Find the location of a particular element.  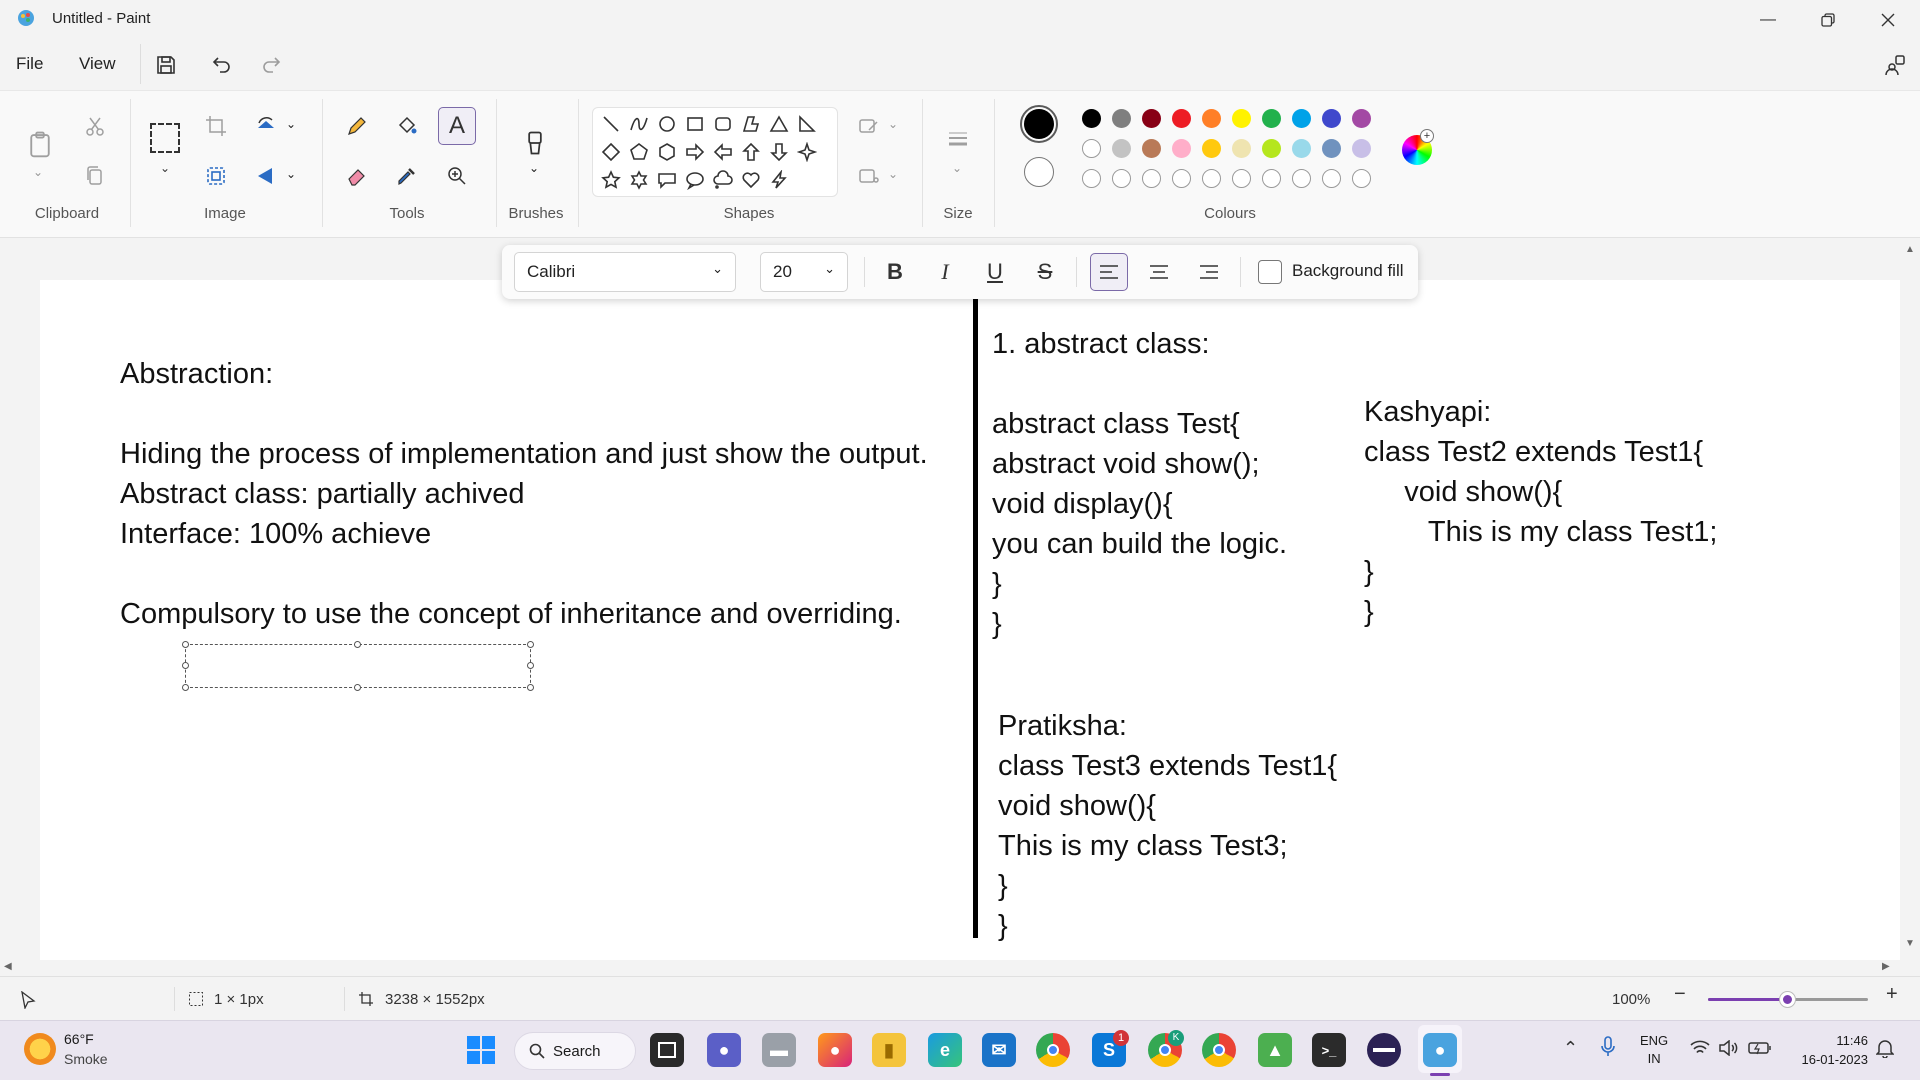

account-button is located at coordinates (1895, 65).